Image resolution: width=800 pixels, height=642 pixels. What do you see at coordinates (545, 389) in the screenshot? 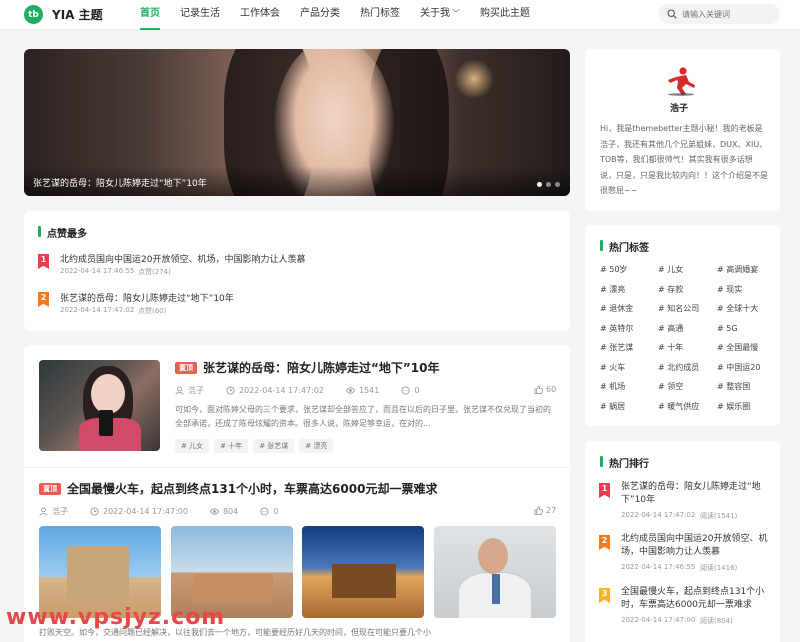
I see `post-like: 60` at bounding box center [545, 389].